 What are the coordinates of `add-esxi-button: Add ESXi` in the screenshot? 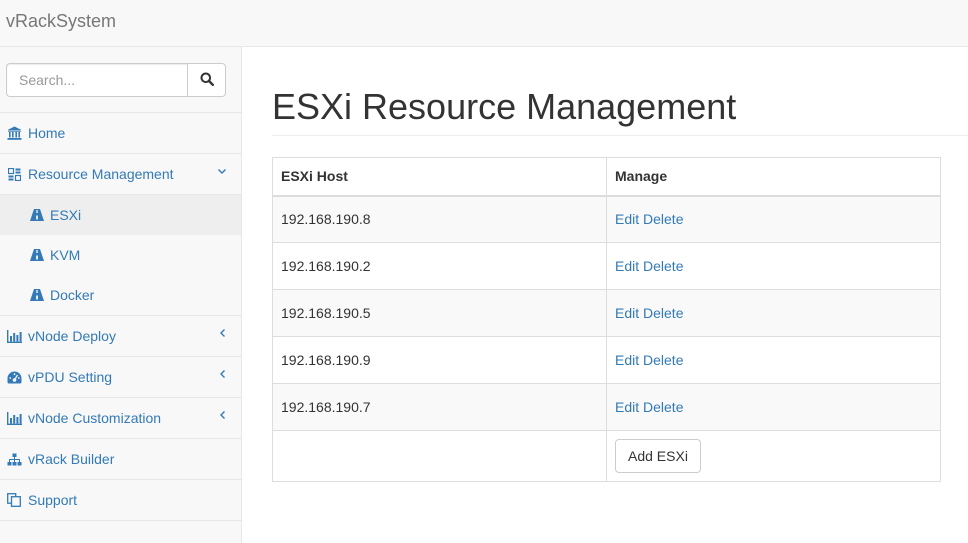 It's located at (658, 456).